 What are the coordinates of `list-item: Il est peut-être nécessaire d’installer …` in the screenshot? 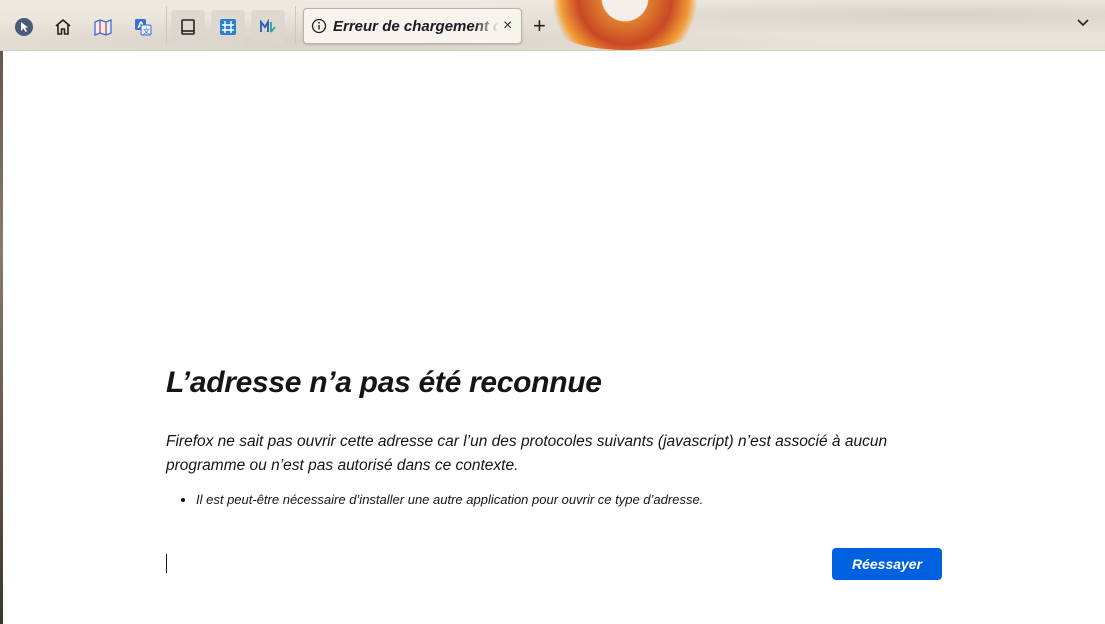 It's located at (569, 499).